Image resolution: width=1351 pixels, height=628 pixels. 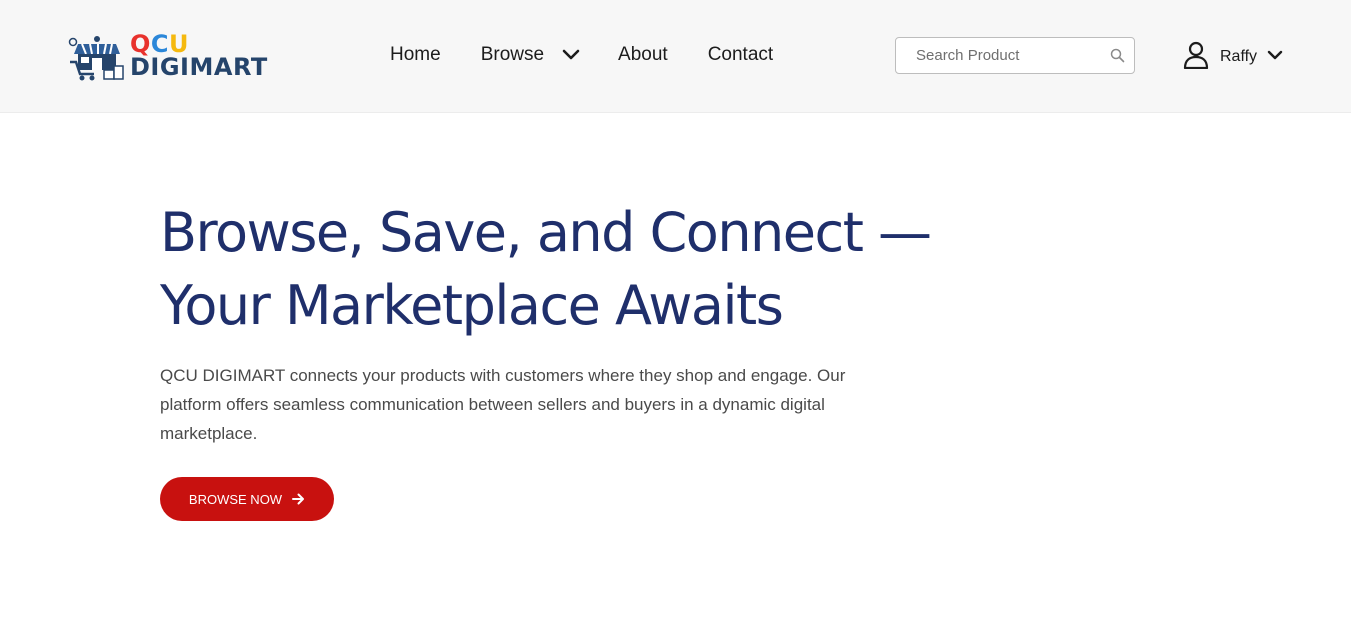 What do you see at coordinates (298, 499) in the screenshot?
I see `arrow-right-icon` at bounding box center [298, 499].